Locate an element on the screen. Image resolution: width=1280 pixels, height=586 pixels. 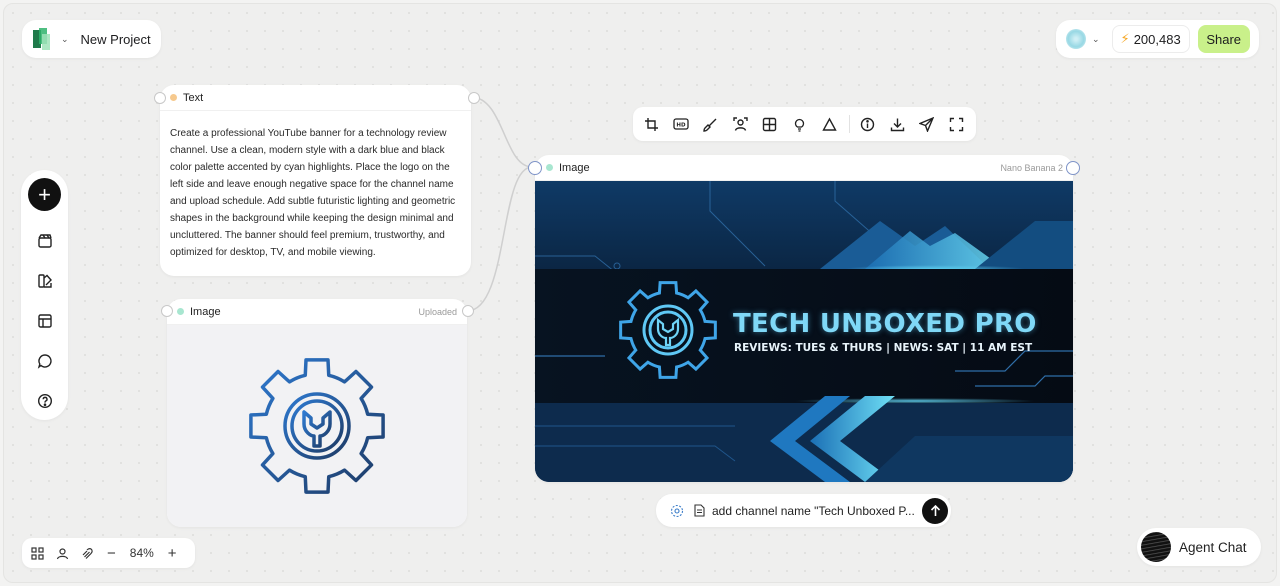
bolt-icon: ⚡ is located at coordinates (1125, 38).